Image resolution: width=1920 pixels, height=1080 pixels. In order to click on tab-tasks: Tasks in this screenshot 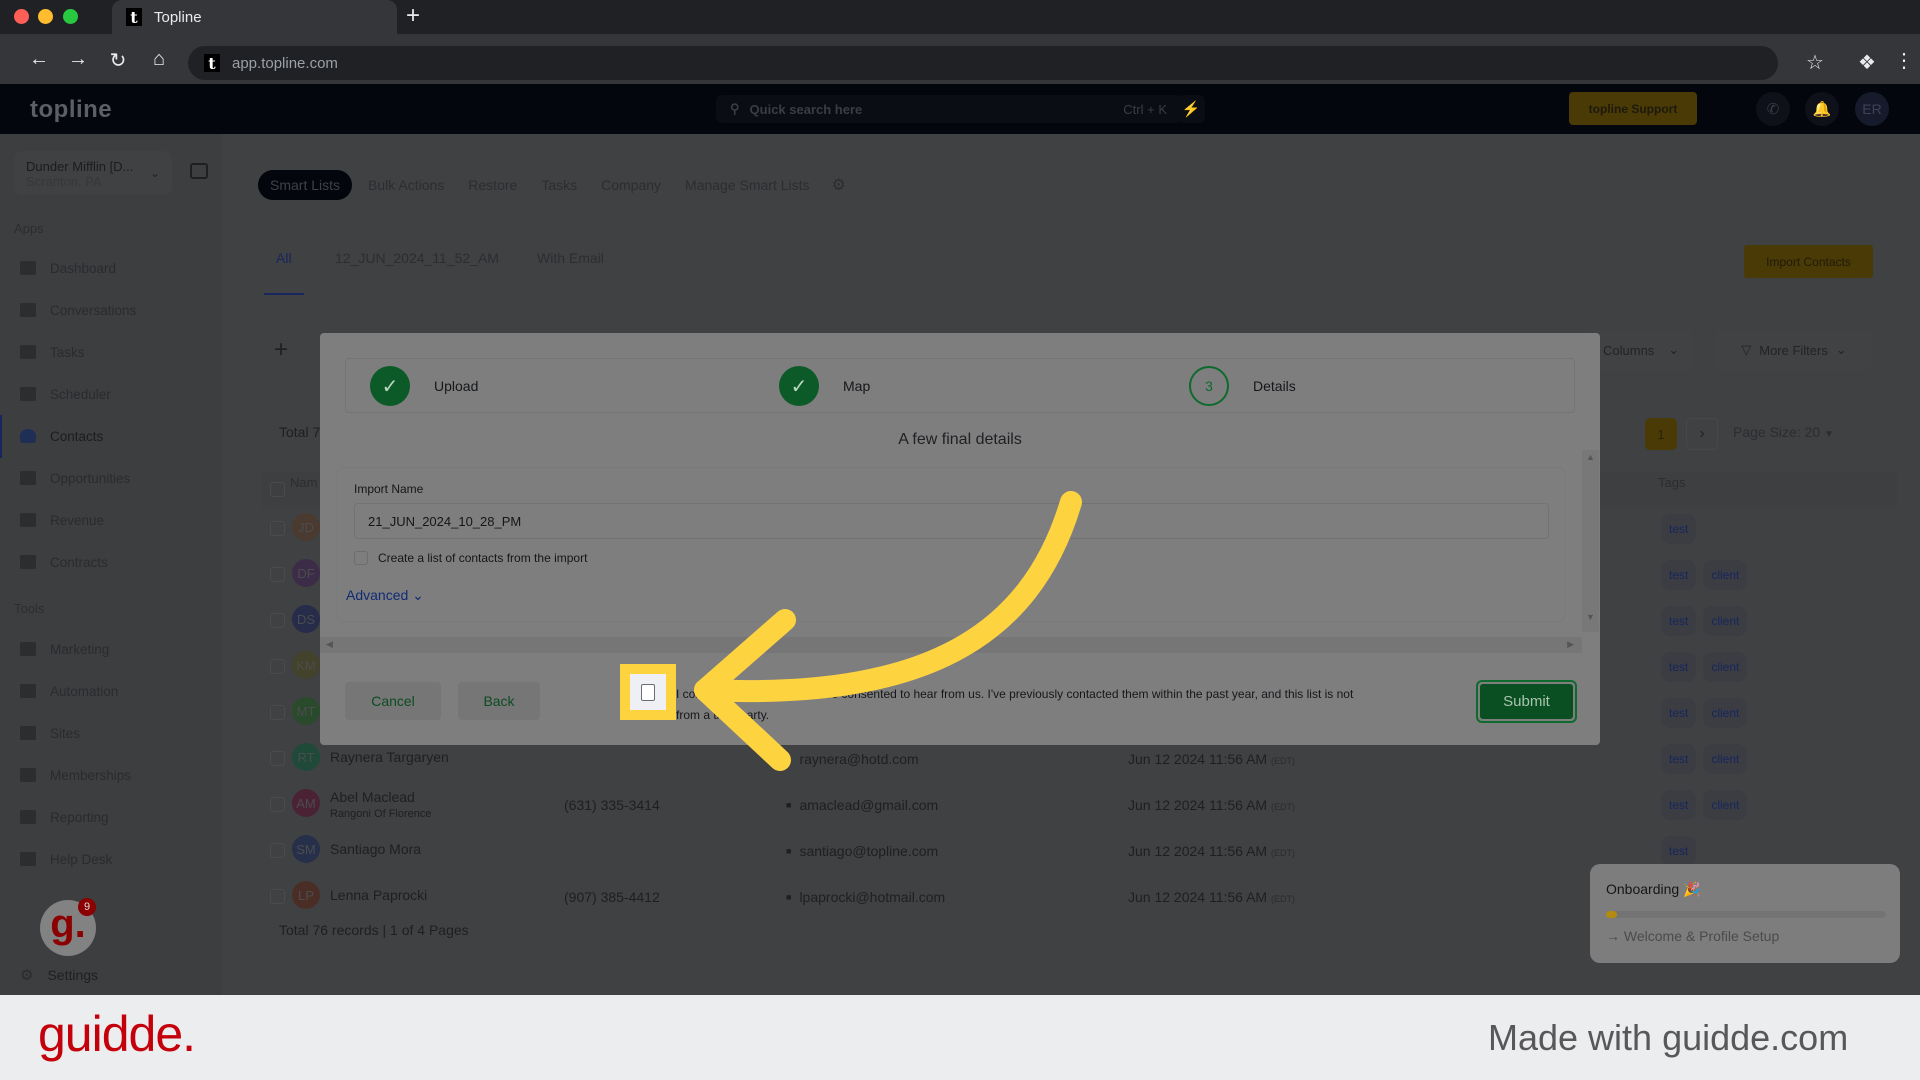, I will do `click(559, 185)`.